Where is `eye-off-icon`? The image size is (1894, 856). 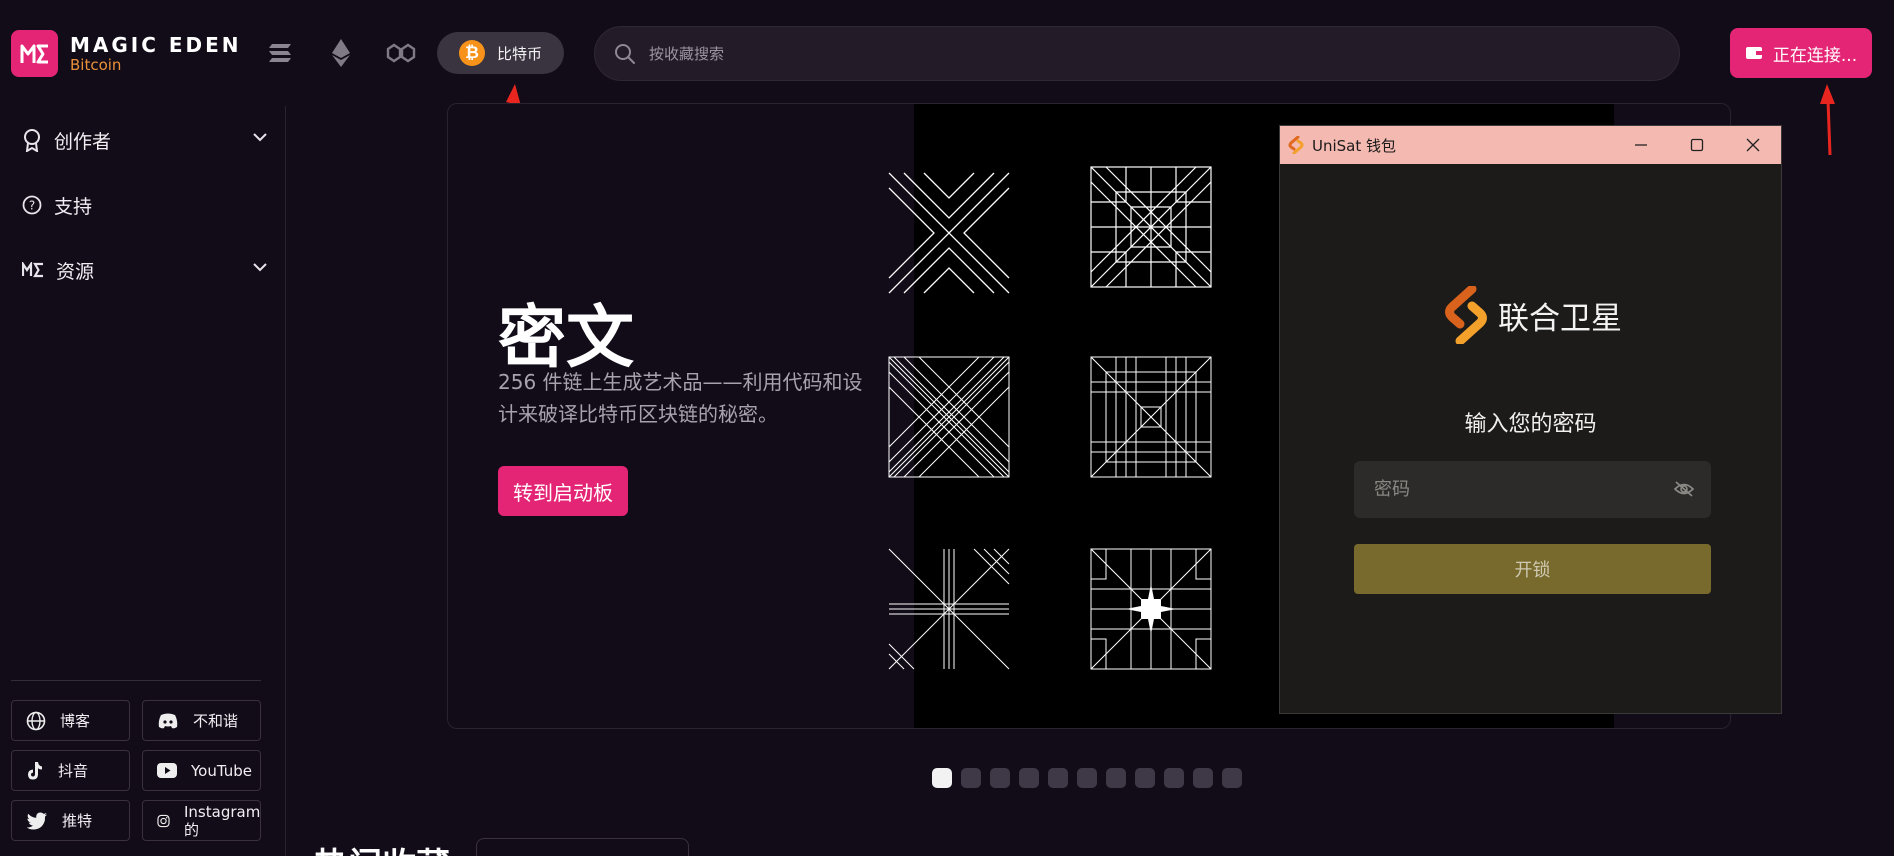
eye-off-icon is located at coordinates (1684, 489).